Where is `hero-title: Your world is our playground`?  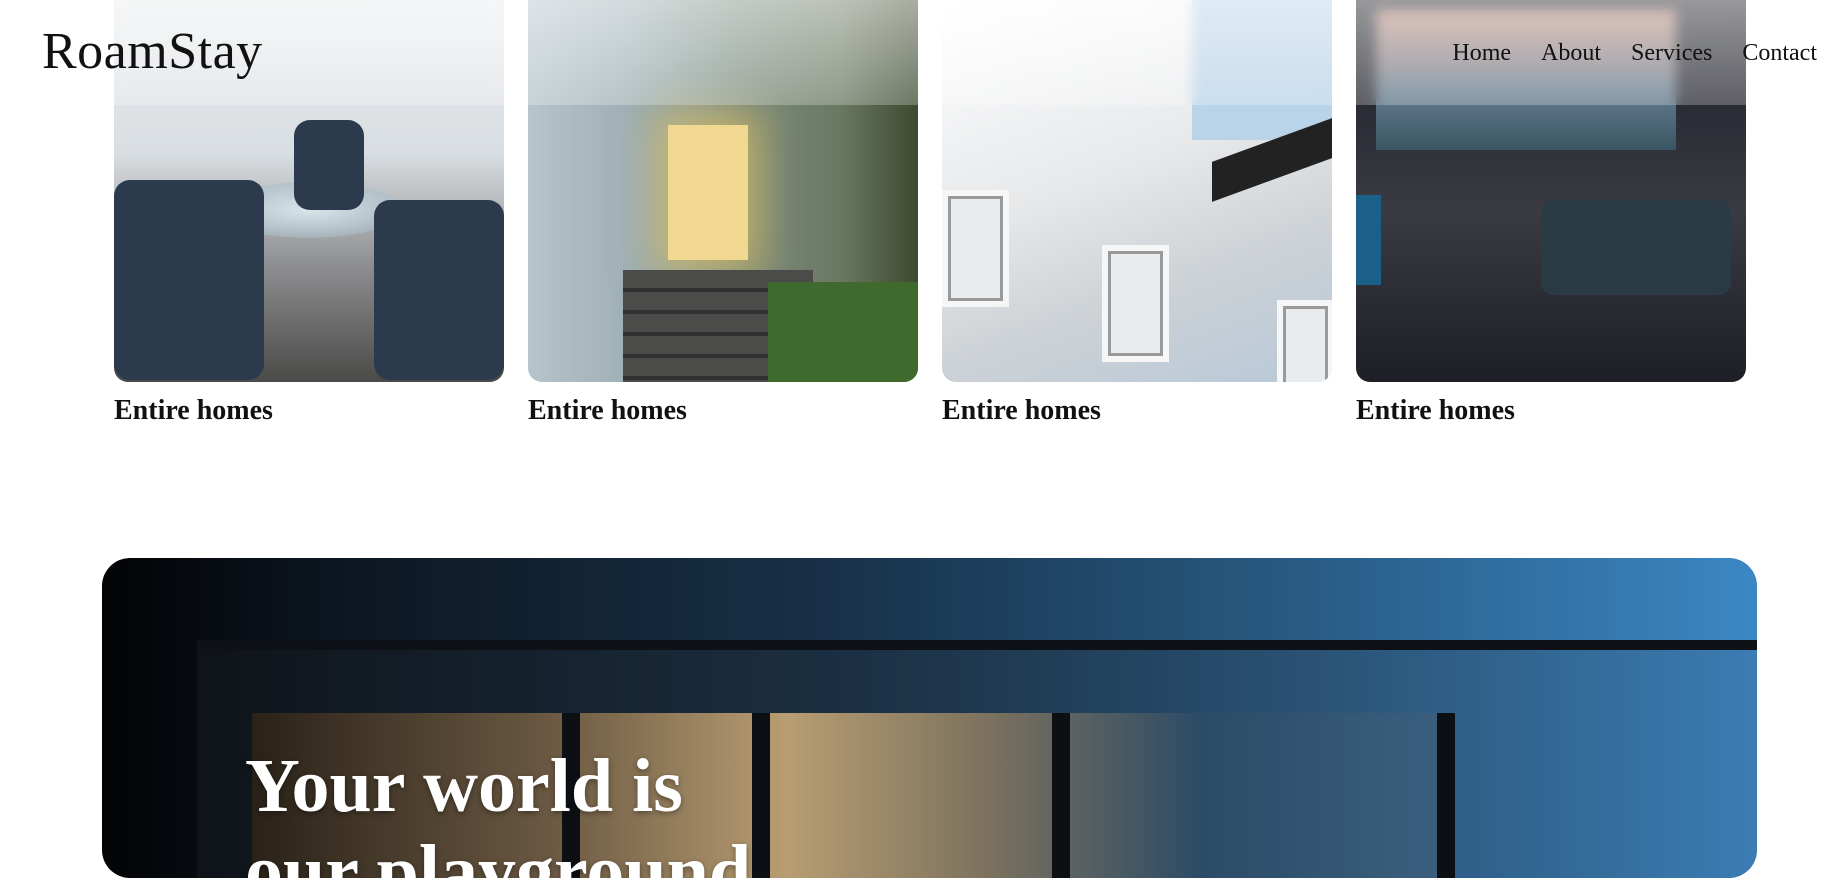 hero-title: Your world is our playground is located at coordinates (498, 810).